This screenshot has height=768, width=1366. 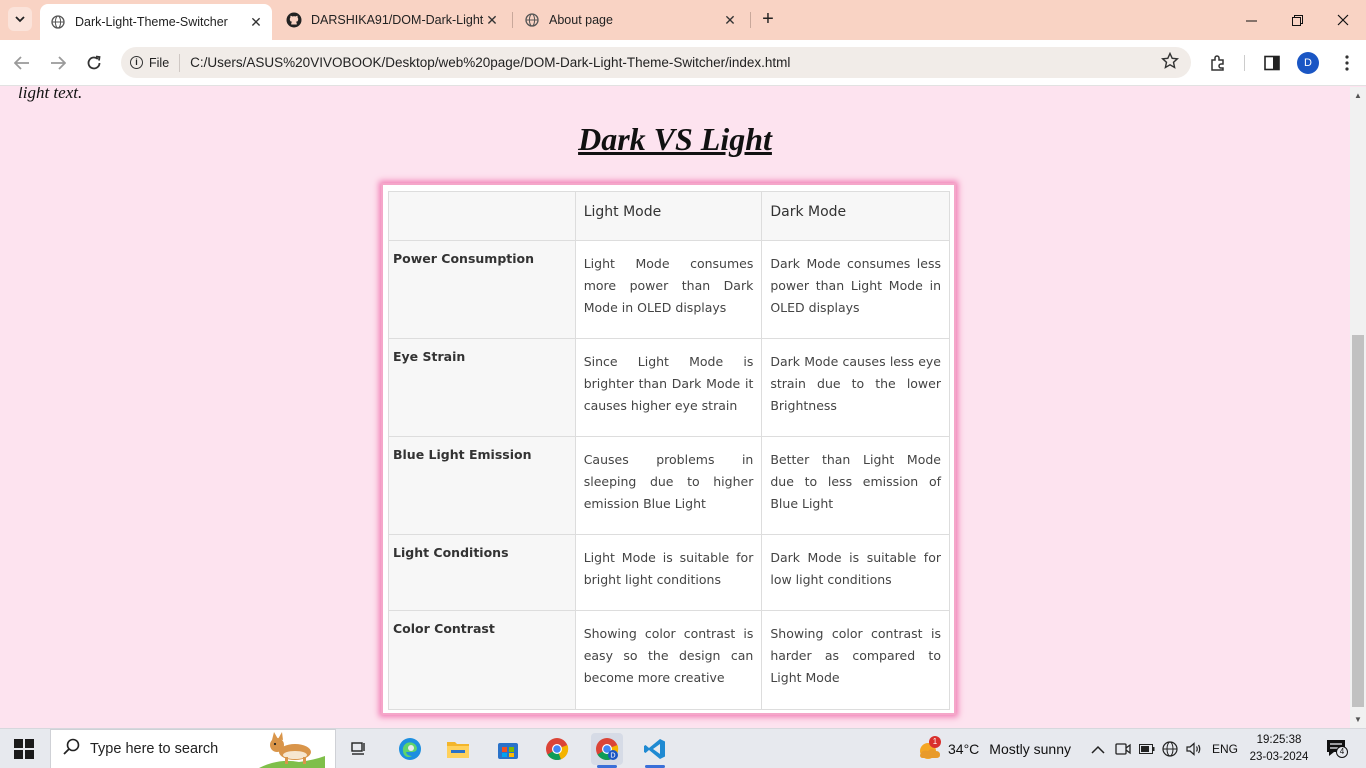 I want to click on notification-center-button: 4, so click(x=1337, y=749).